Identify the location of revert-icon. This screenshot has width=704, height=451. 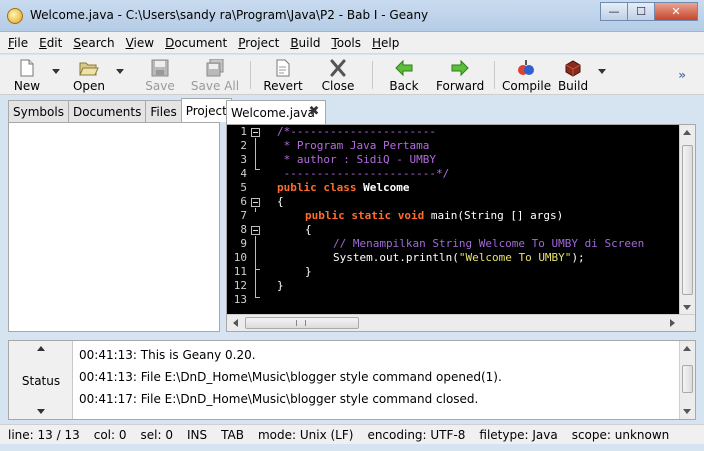
(283, 68).